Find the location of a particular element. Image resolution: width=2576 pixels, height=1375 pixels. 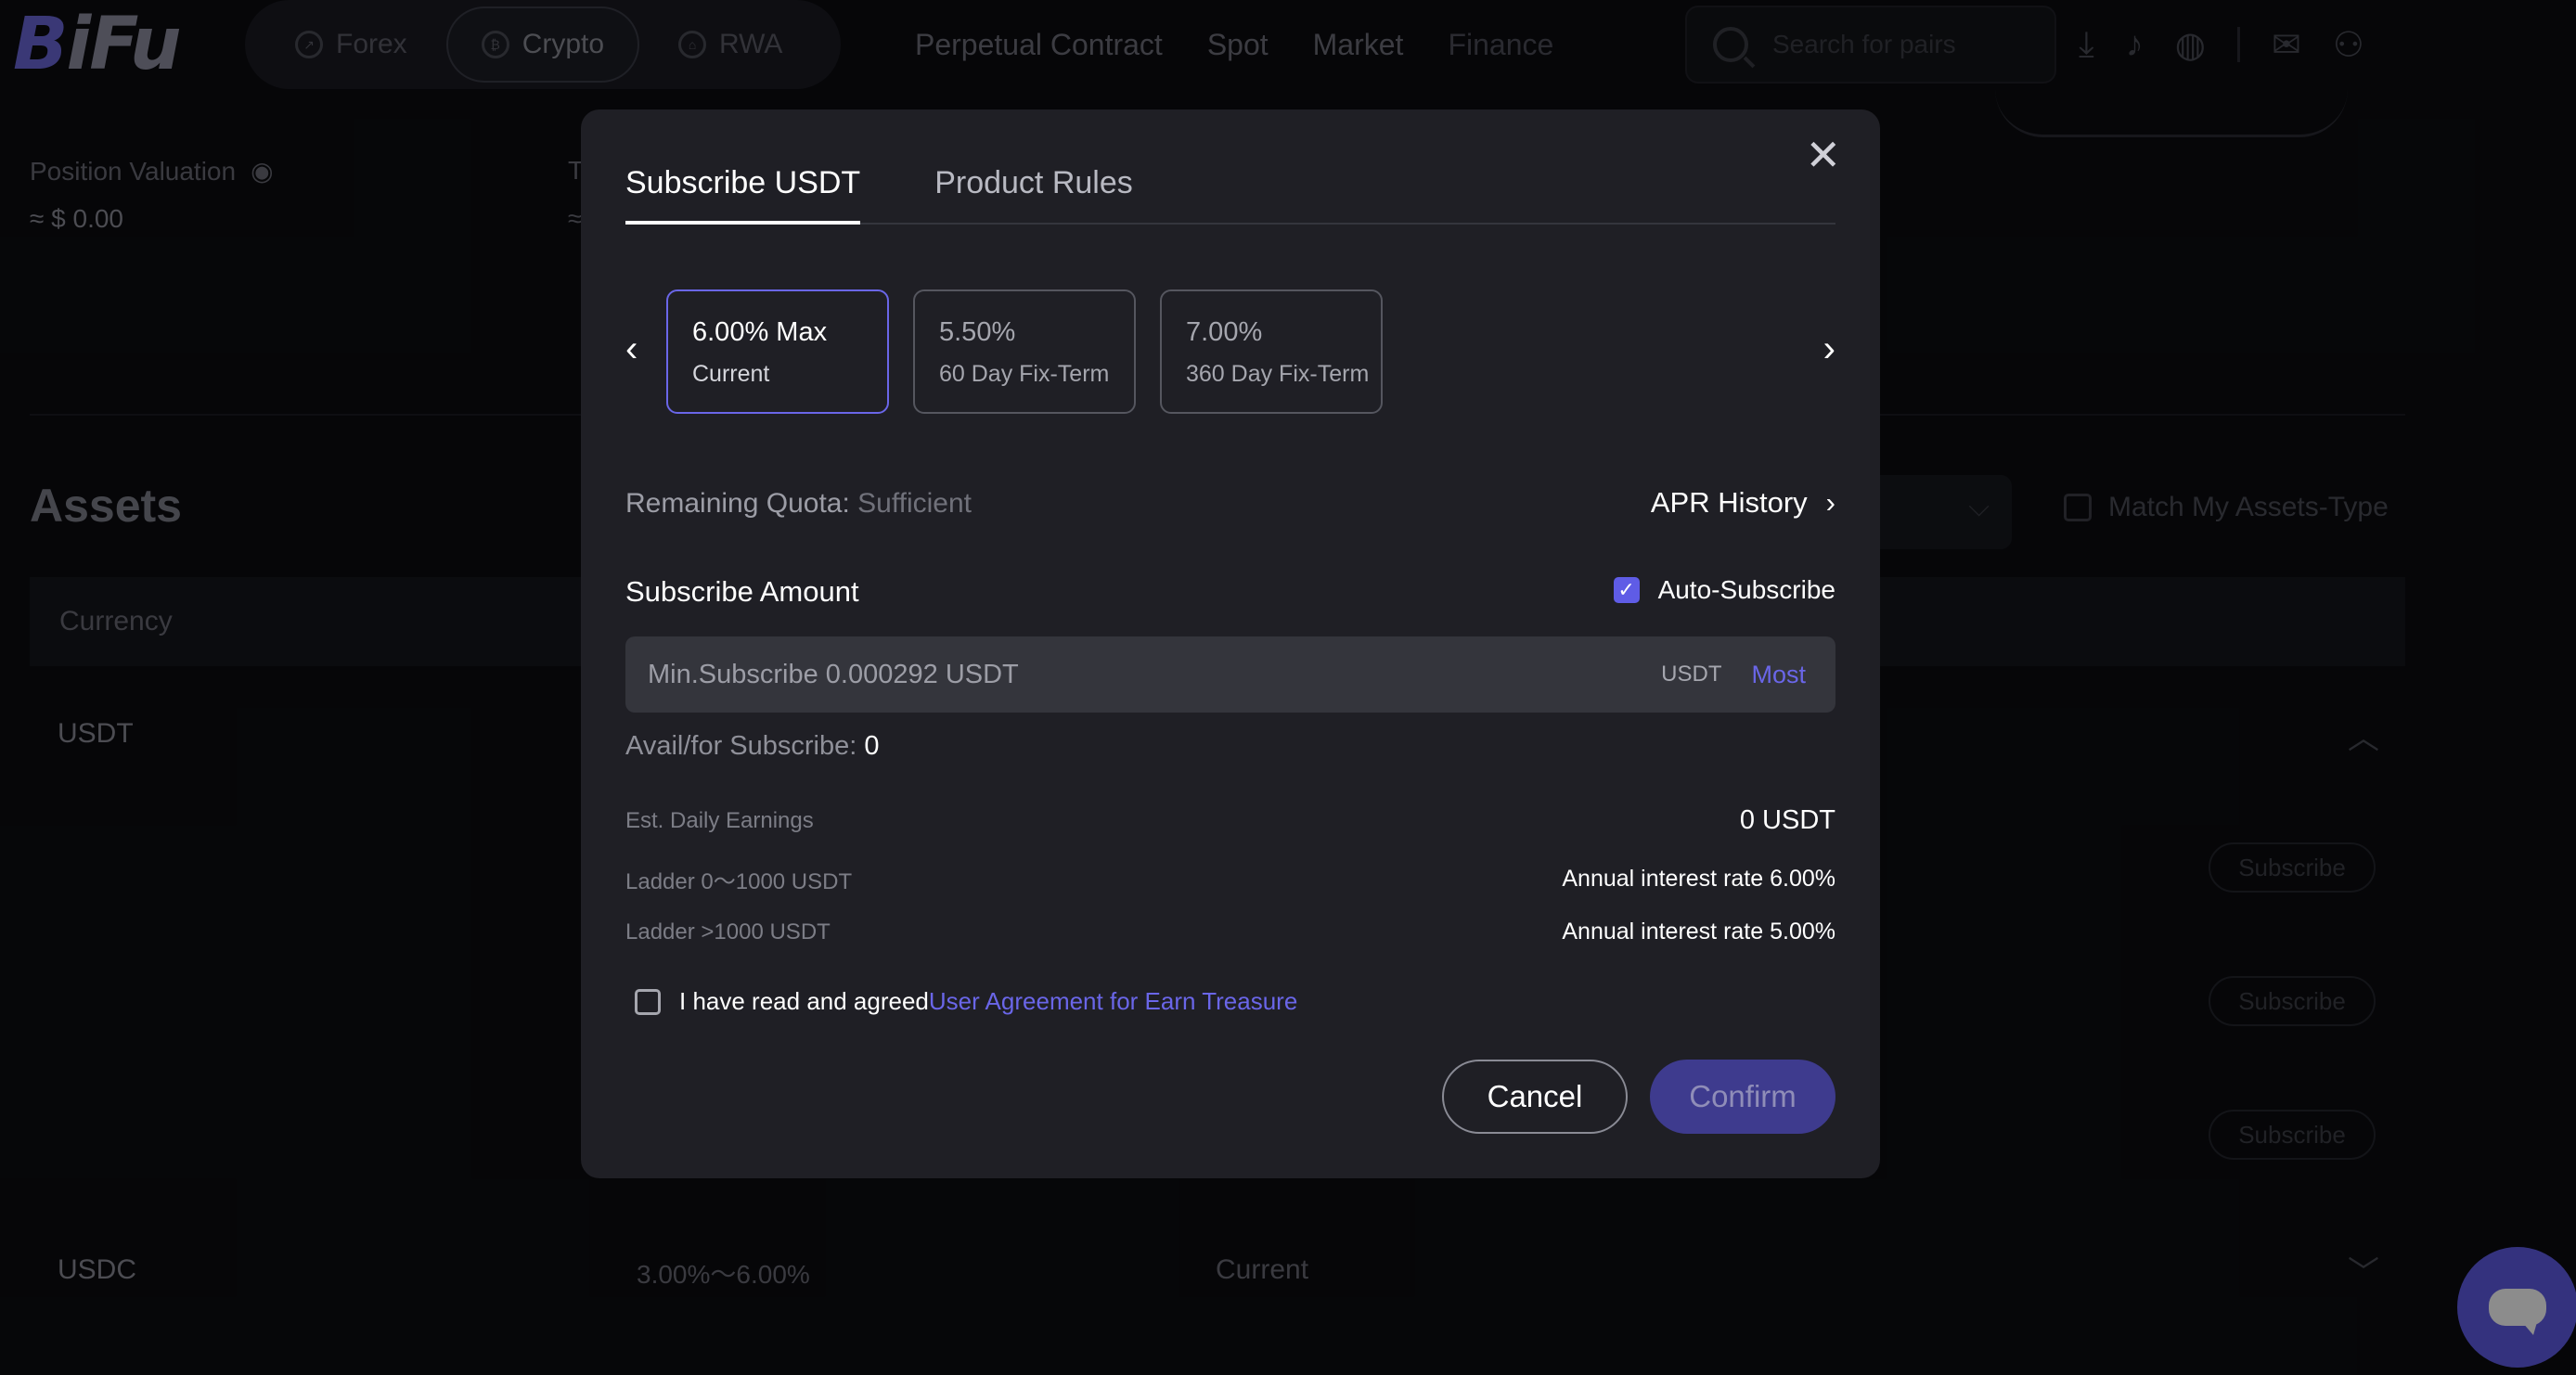

agreement-checkbox is located at coordinates (648, 1001).